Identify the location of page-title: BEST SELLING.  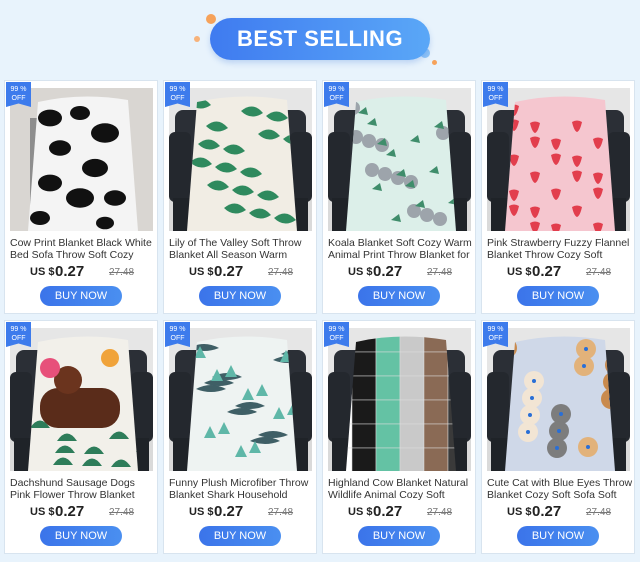
(320, 38).